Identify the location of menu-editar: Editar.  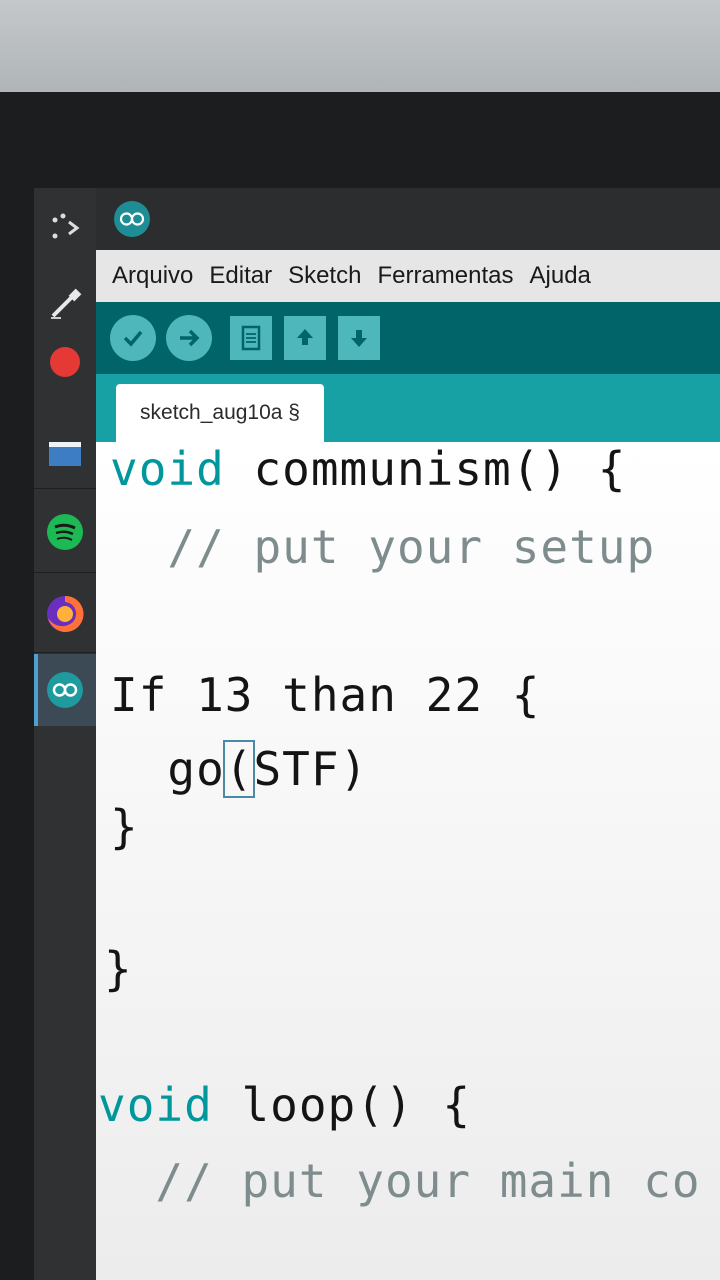
(240, 276).